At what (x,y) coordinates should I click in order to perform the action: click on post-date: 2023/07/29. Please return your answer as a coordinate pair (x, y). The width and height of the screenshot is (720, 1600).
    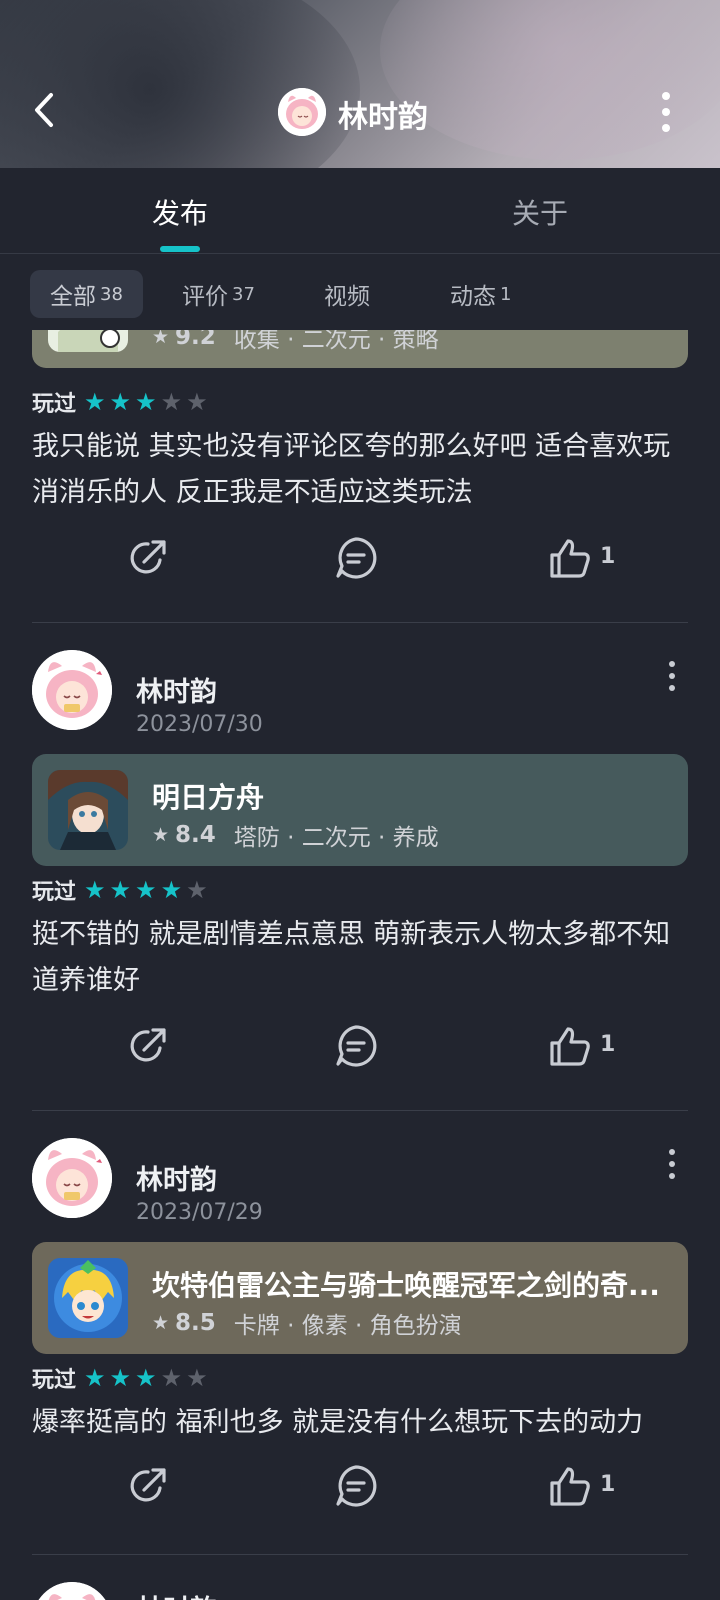
    Looking at the image, I should click on (199, 1212).